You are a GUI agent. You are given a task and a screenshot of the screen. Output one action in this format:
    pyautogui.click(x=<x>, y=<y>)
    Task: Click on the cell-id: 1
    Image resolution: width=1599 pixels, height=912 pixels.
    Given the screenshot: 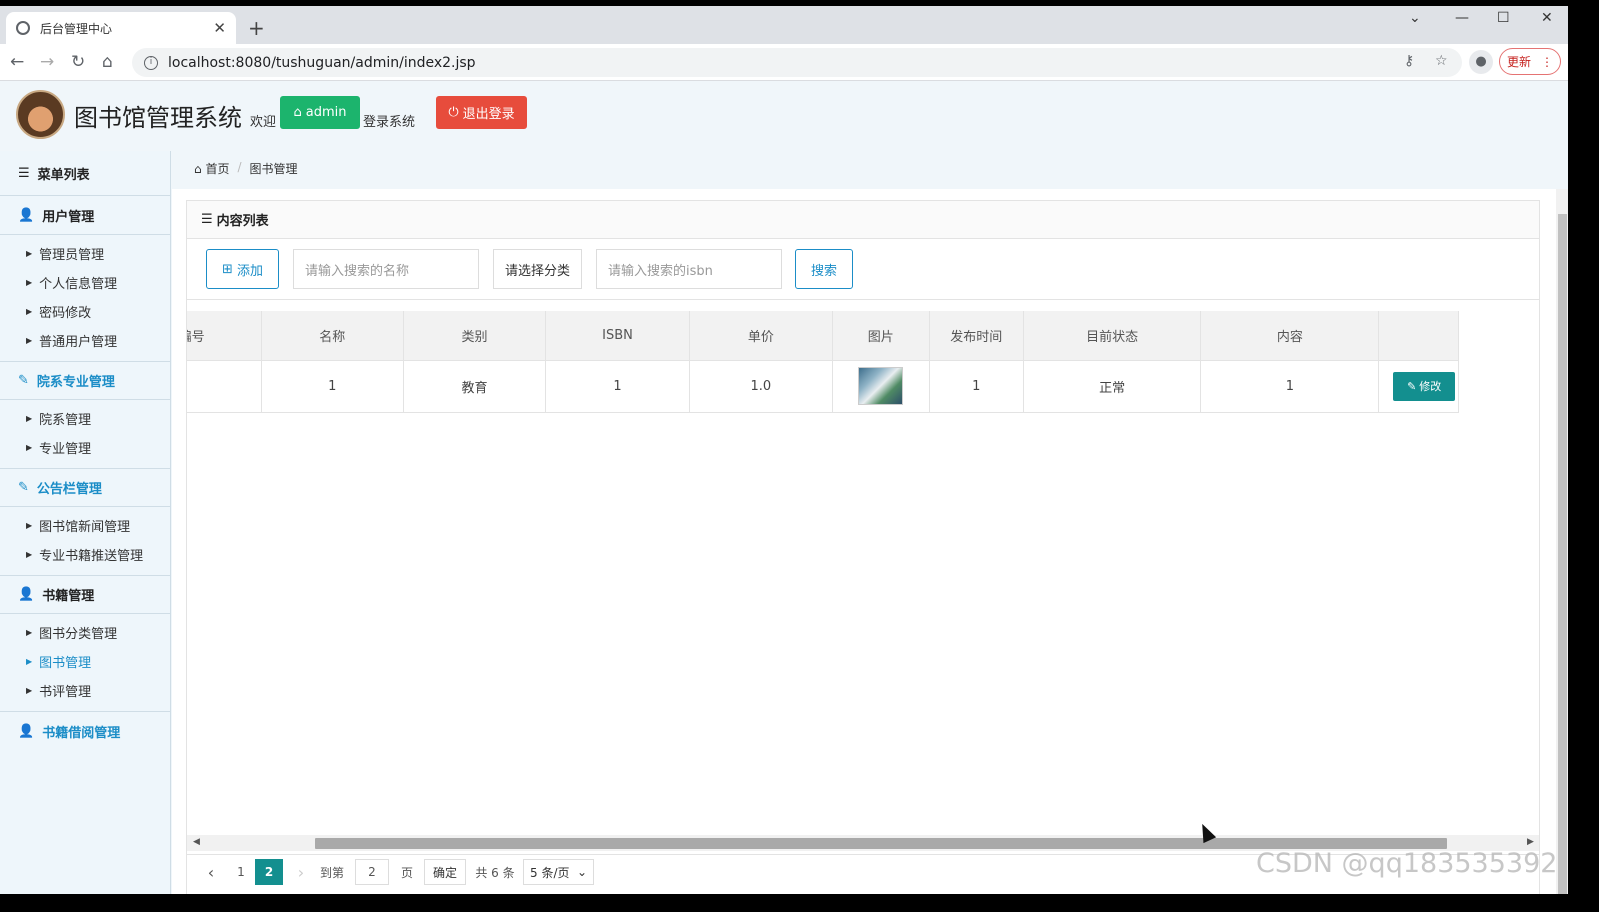 What is the action you would take?
    pyautogui.click(x=224, y=386)
    